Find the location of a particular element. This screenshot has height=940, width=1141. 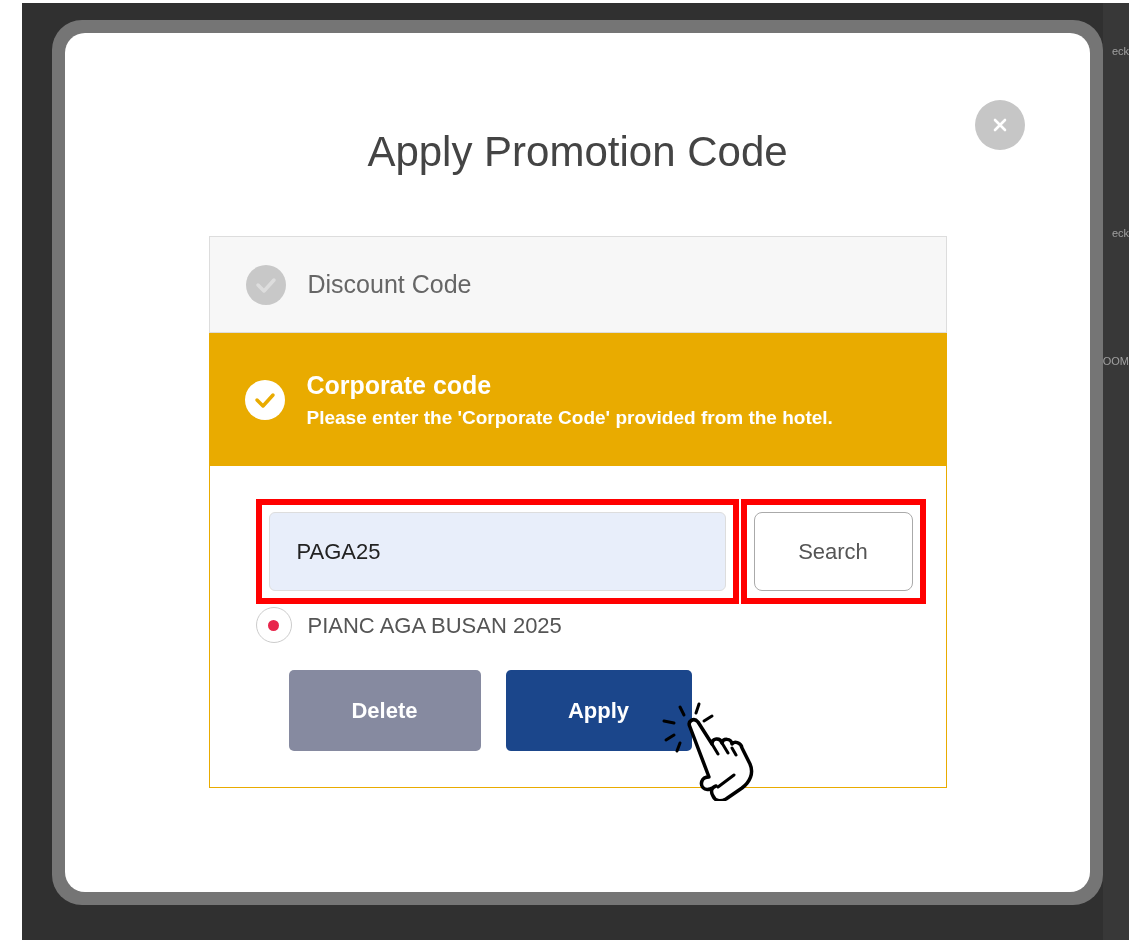

code-field: PAGA25 is located at coordinates (497, 551).